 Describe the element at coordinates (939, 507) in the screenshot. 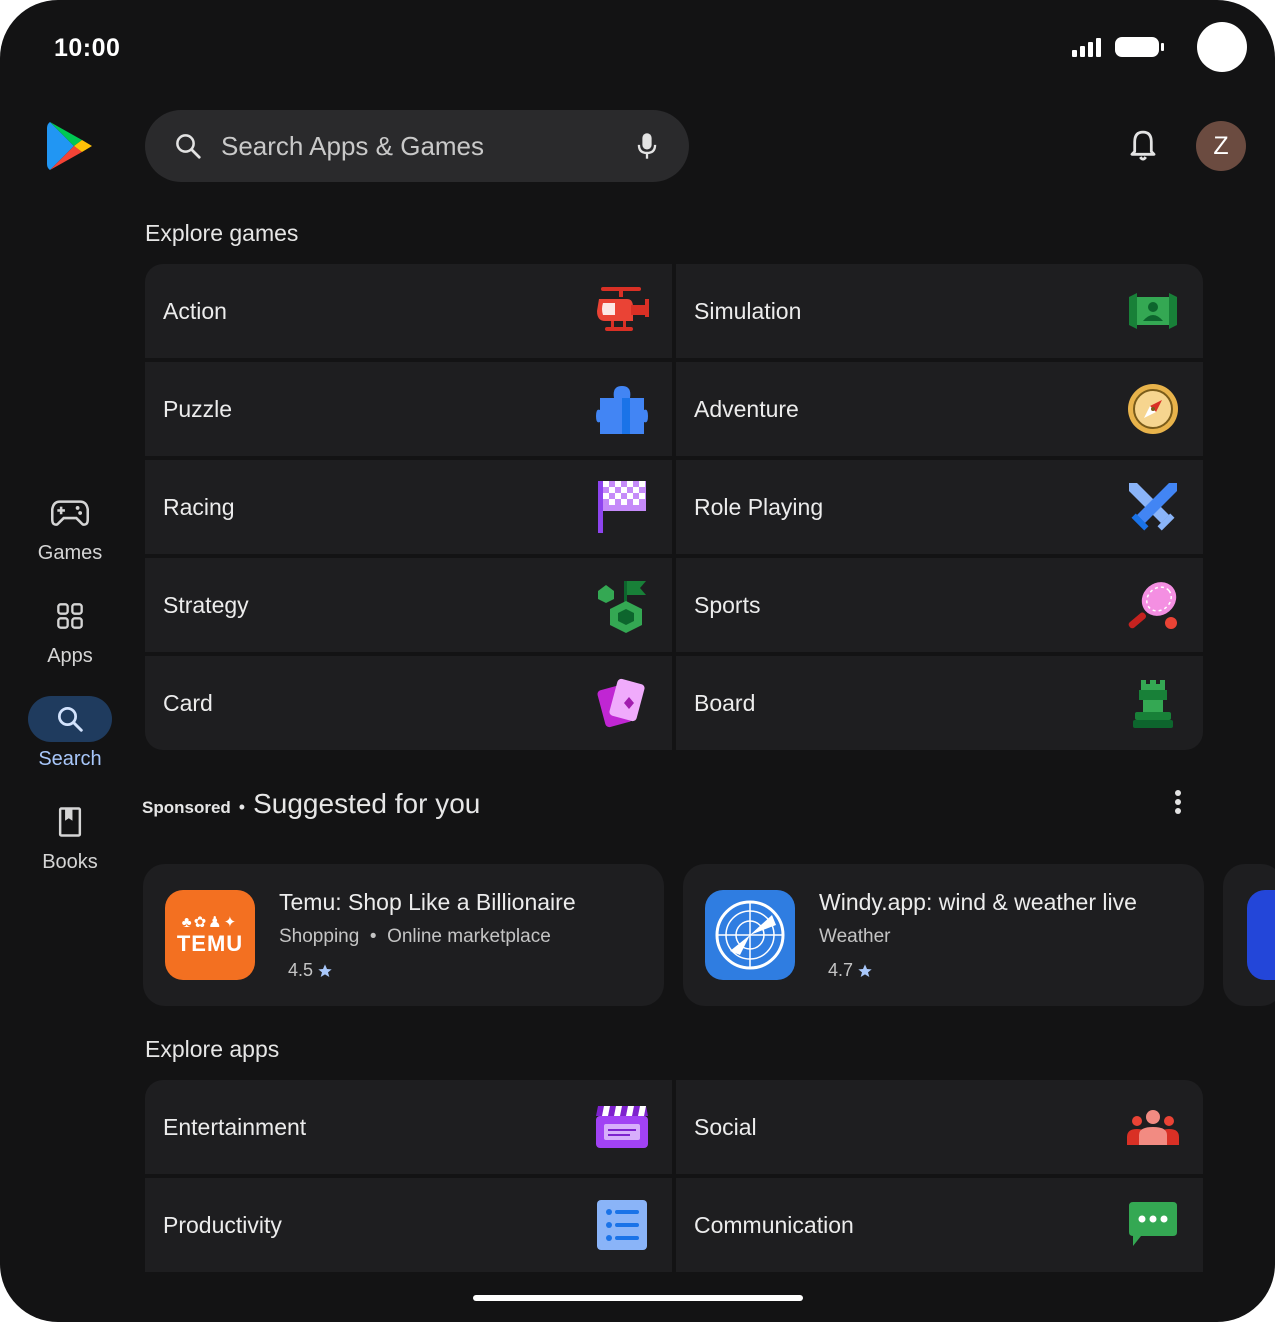

I see `category-role-playing: Role Playing` at that location.